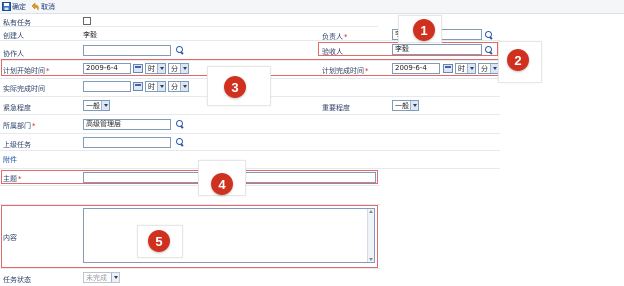 Image resolution: width=624 pixels, height=286 pixels. Describe the element at coordinates (424, 30) in the screenshot. I see `callout-badge-1: 1` at that location.